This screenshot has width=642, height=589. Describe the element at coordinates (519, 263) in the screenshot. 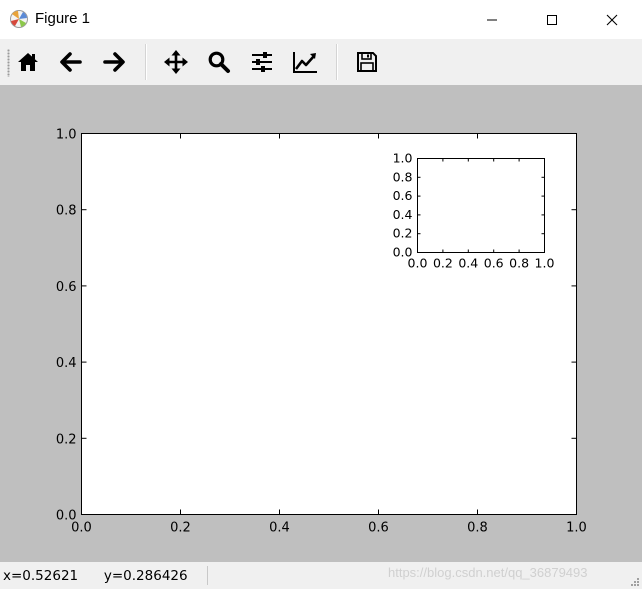

I see `inset-x-tick-label: 0.8` at that location.